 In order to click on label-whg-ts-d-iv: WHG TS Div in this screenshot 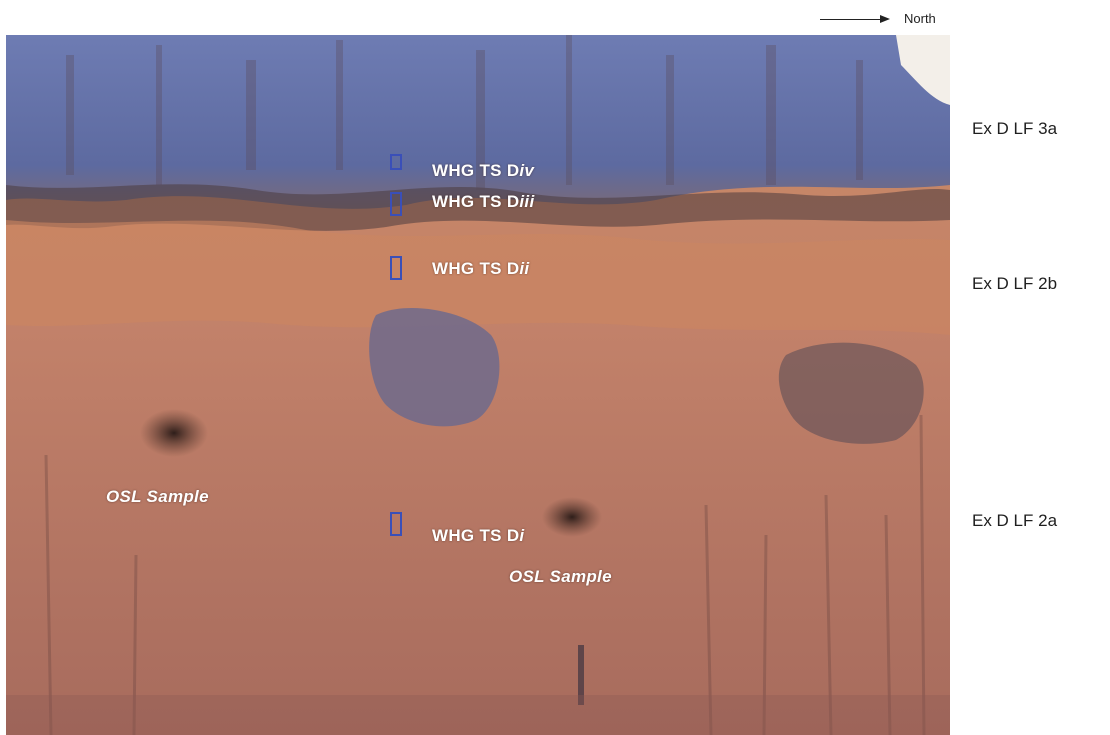, I will do `click(483, 171)`.